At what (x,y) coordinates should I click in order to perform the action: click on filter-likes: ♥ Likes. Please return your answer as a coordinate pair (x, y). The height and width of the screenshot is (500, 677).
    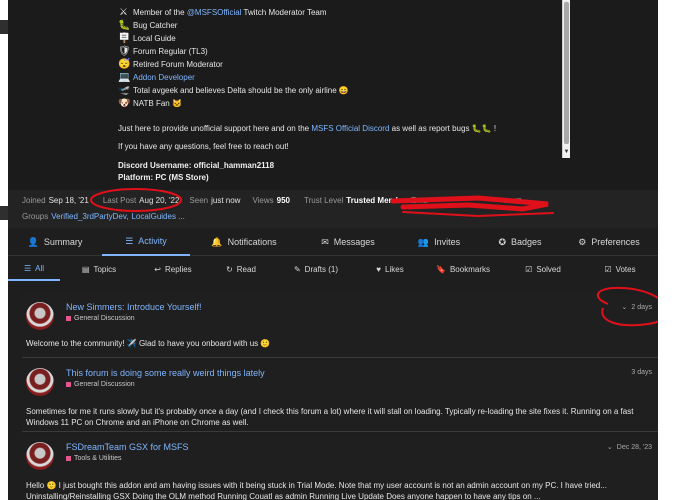
    Looking at the image, I should click on (390, 269).